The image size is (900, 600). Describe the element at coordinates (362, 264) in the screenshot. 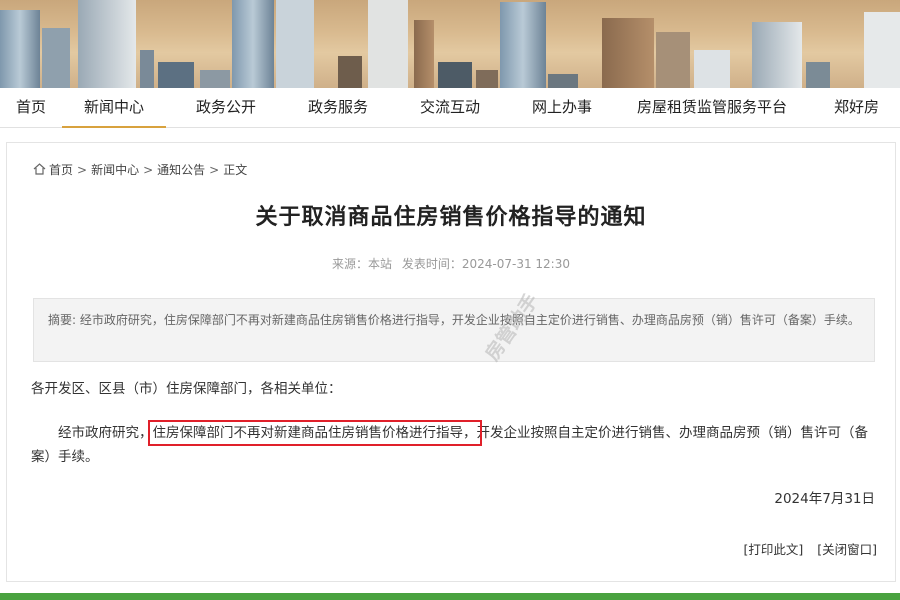

I see `article-source: 来源：本站` at that location.